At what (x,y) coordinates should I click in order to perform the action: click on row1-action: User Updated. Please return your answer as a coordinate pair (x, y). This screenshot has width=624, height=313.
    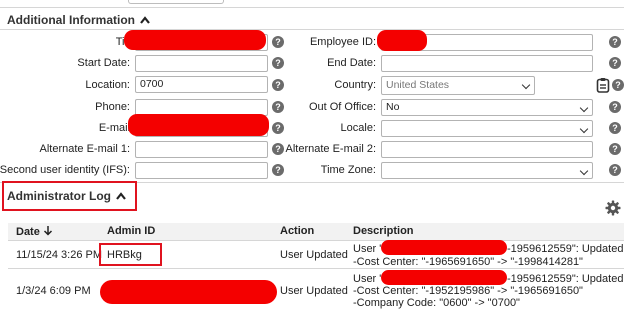
    Looking at the image, I should click on (314, 255).